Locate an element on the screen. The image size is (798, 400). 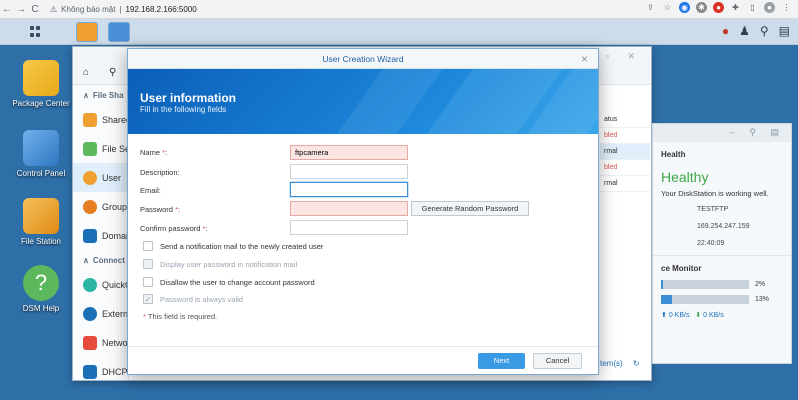
dhcp-icon is located at coordinates (90, 371).